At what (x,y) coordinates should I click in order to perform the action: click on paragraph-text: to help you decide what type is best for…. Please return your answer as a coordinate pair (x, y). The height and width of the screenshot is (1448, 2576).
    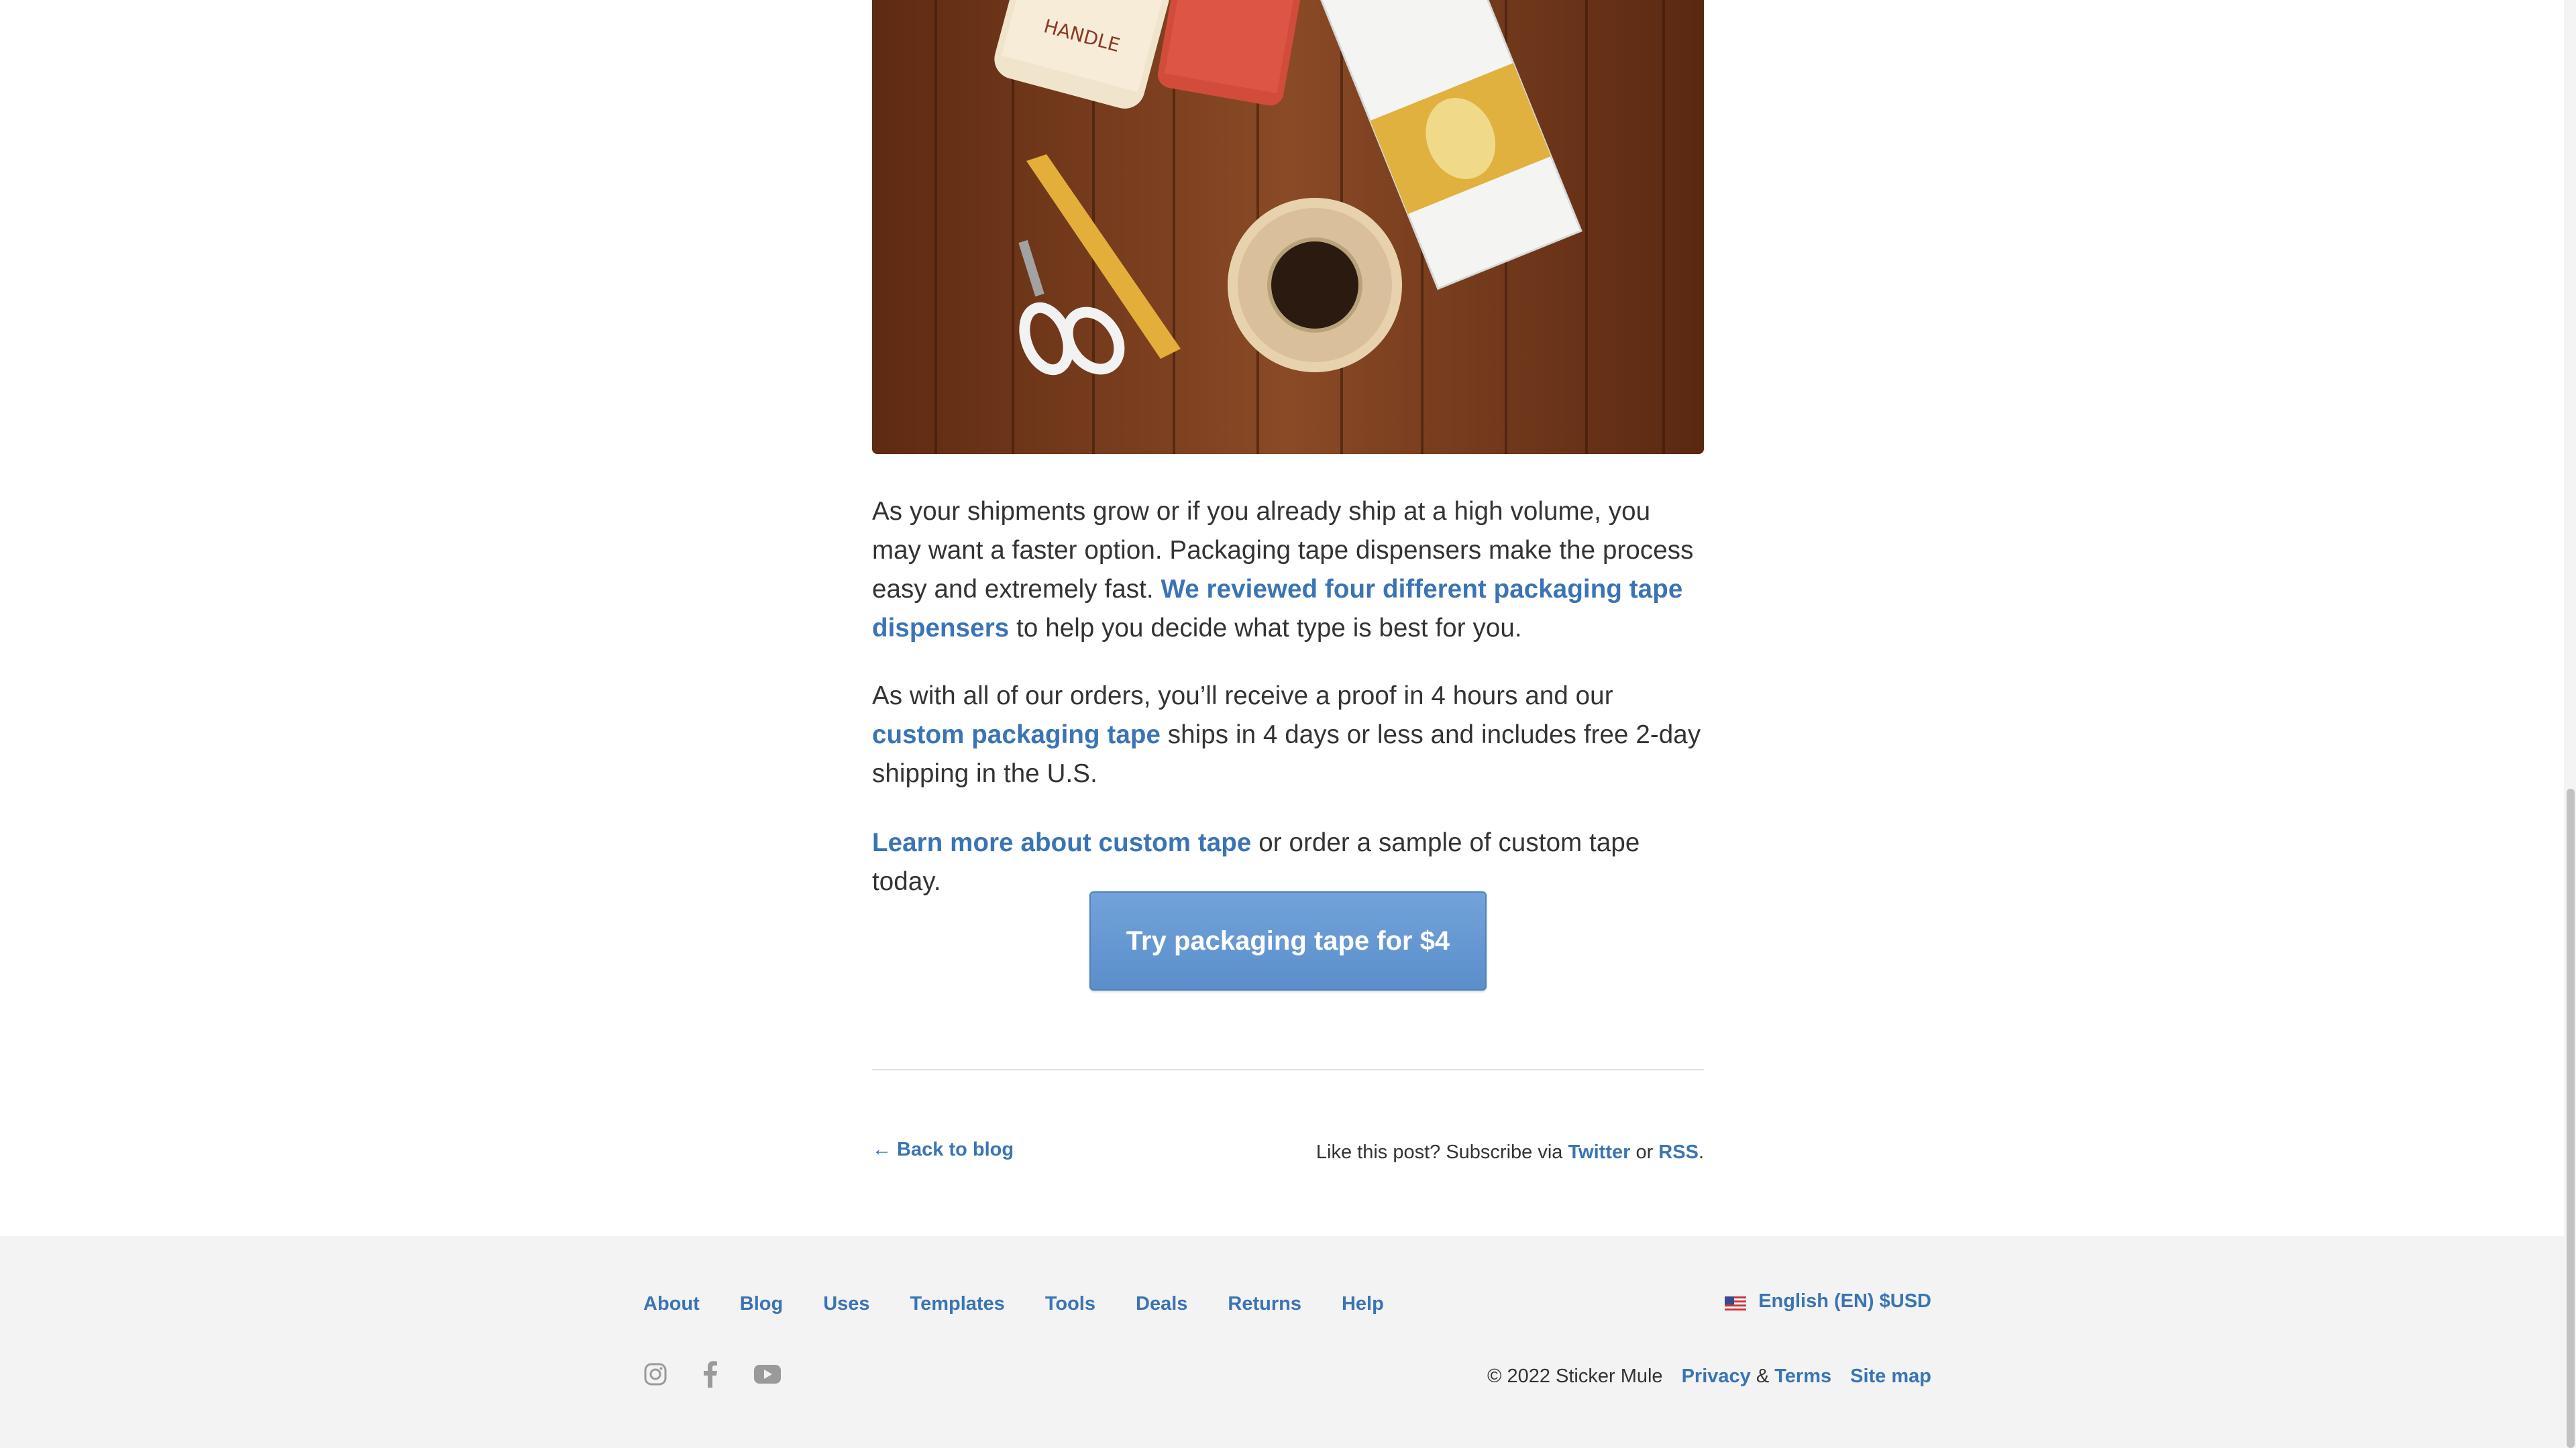
    Looking at the image, I should click on (1265, 628).